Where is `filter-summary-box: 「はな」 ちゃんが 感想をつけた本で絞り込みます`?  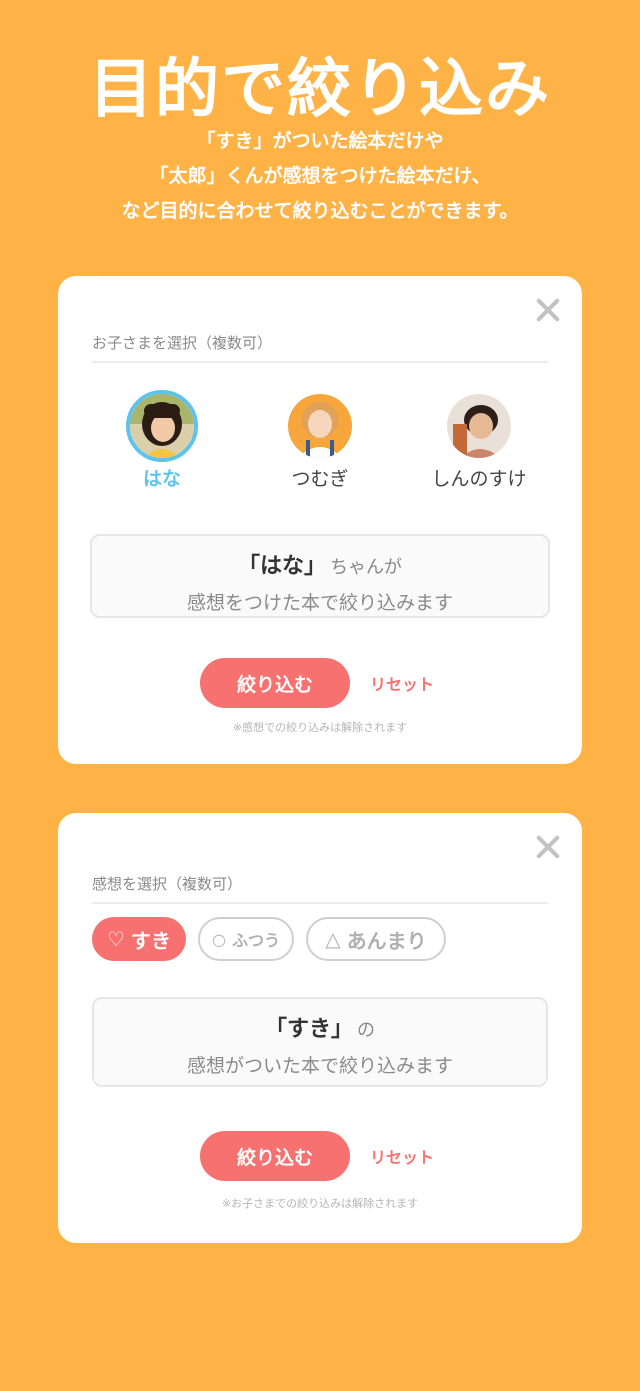
filter-summary-box: 「はな」 ちゃんが 感想をつけた本で絞り込みます is located at coordinates (320, 576).